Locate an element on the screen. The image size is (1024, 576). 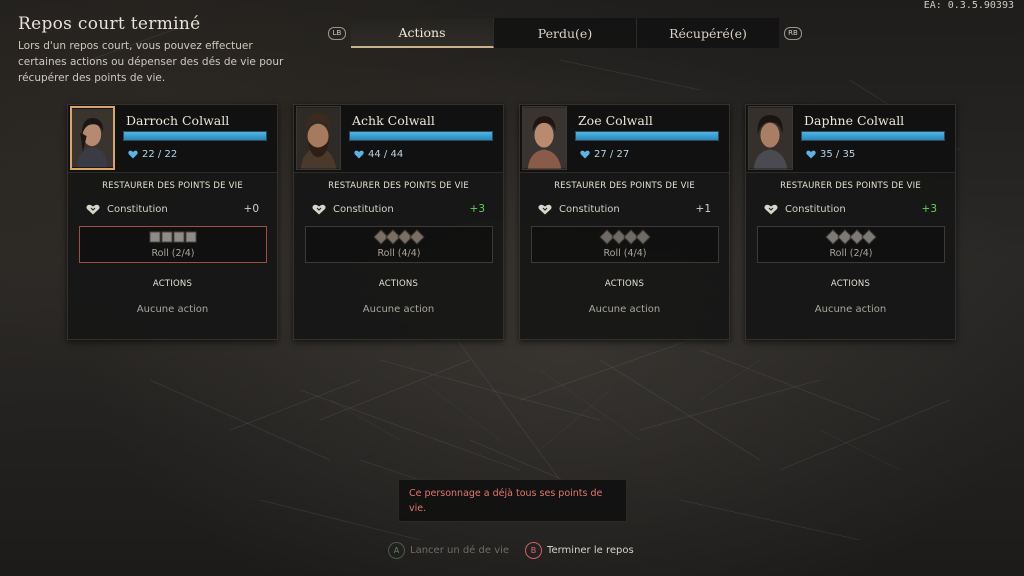
hp-value: 44 / 44 is located at coordinates (386, 154).